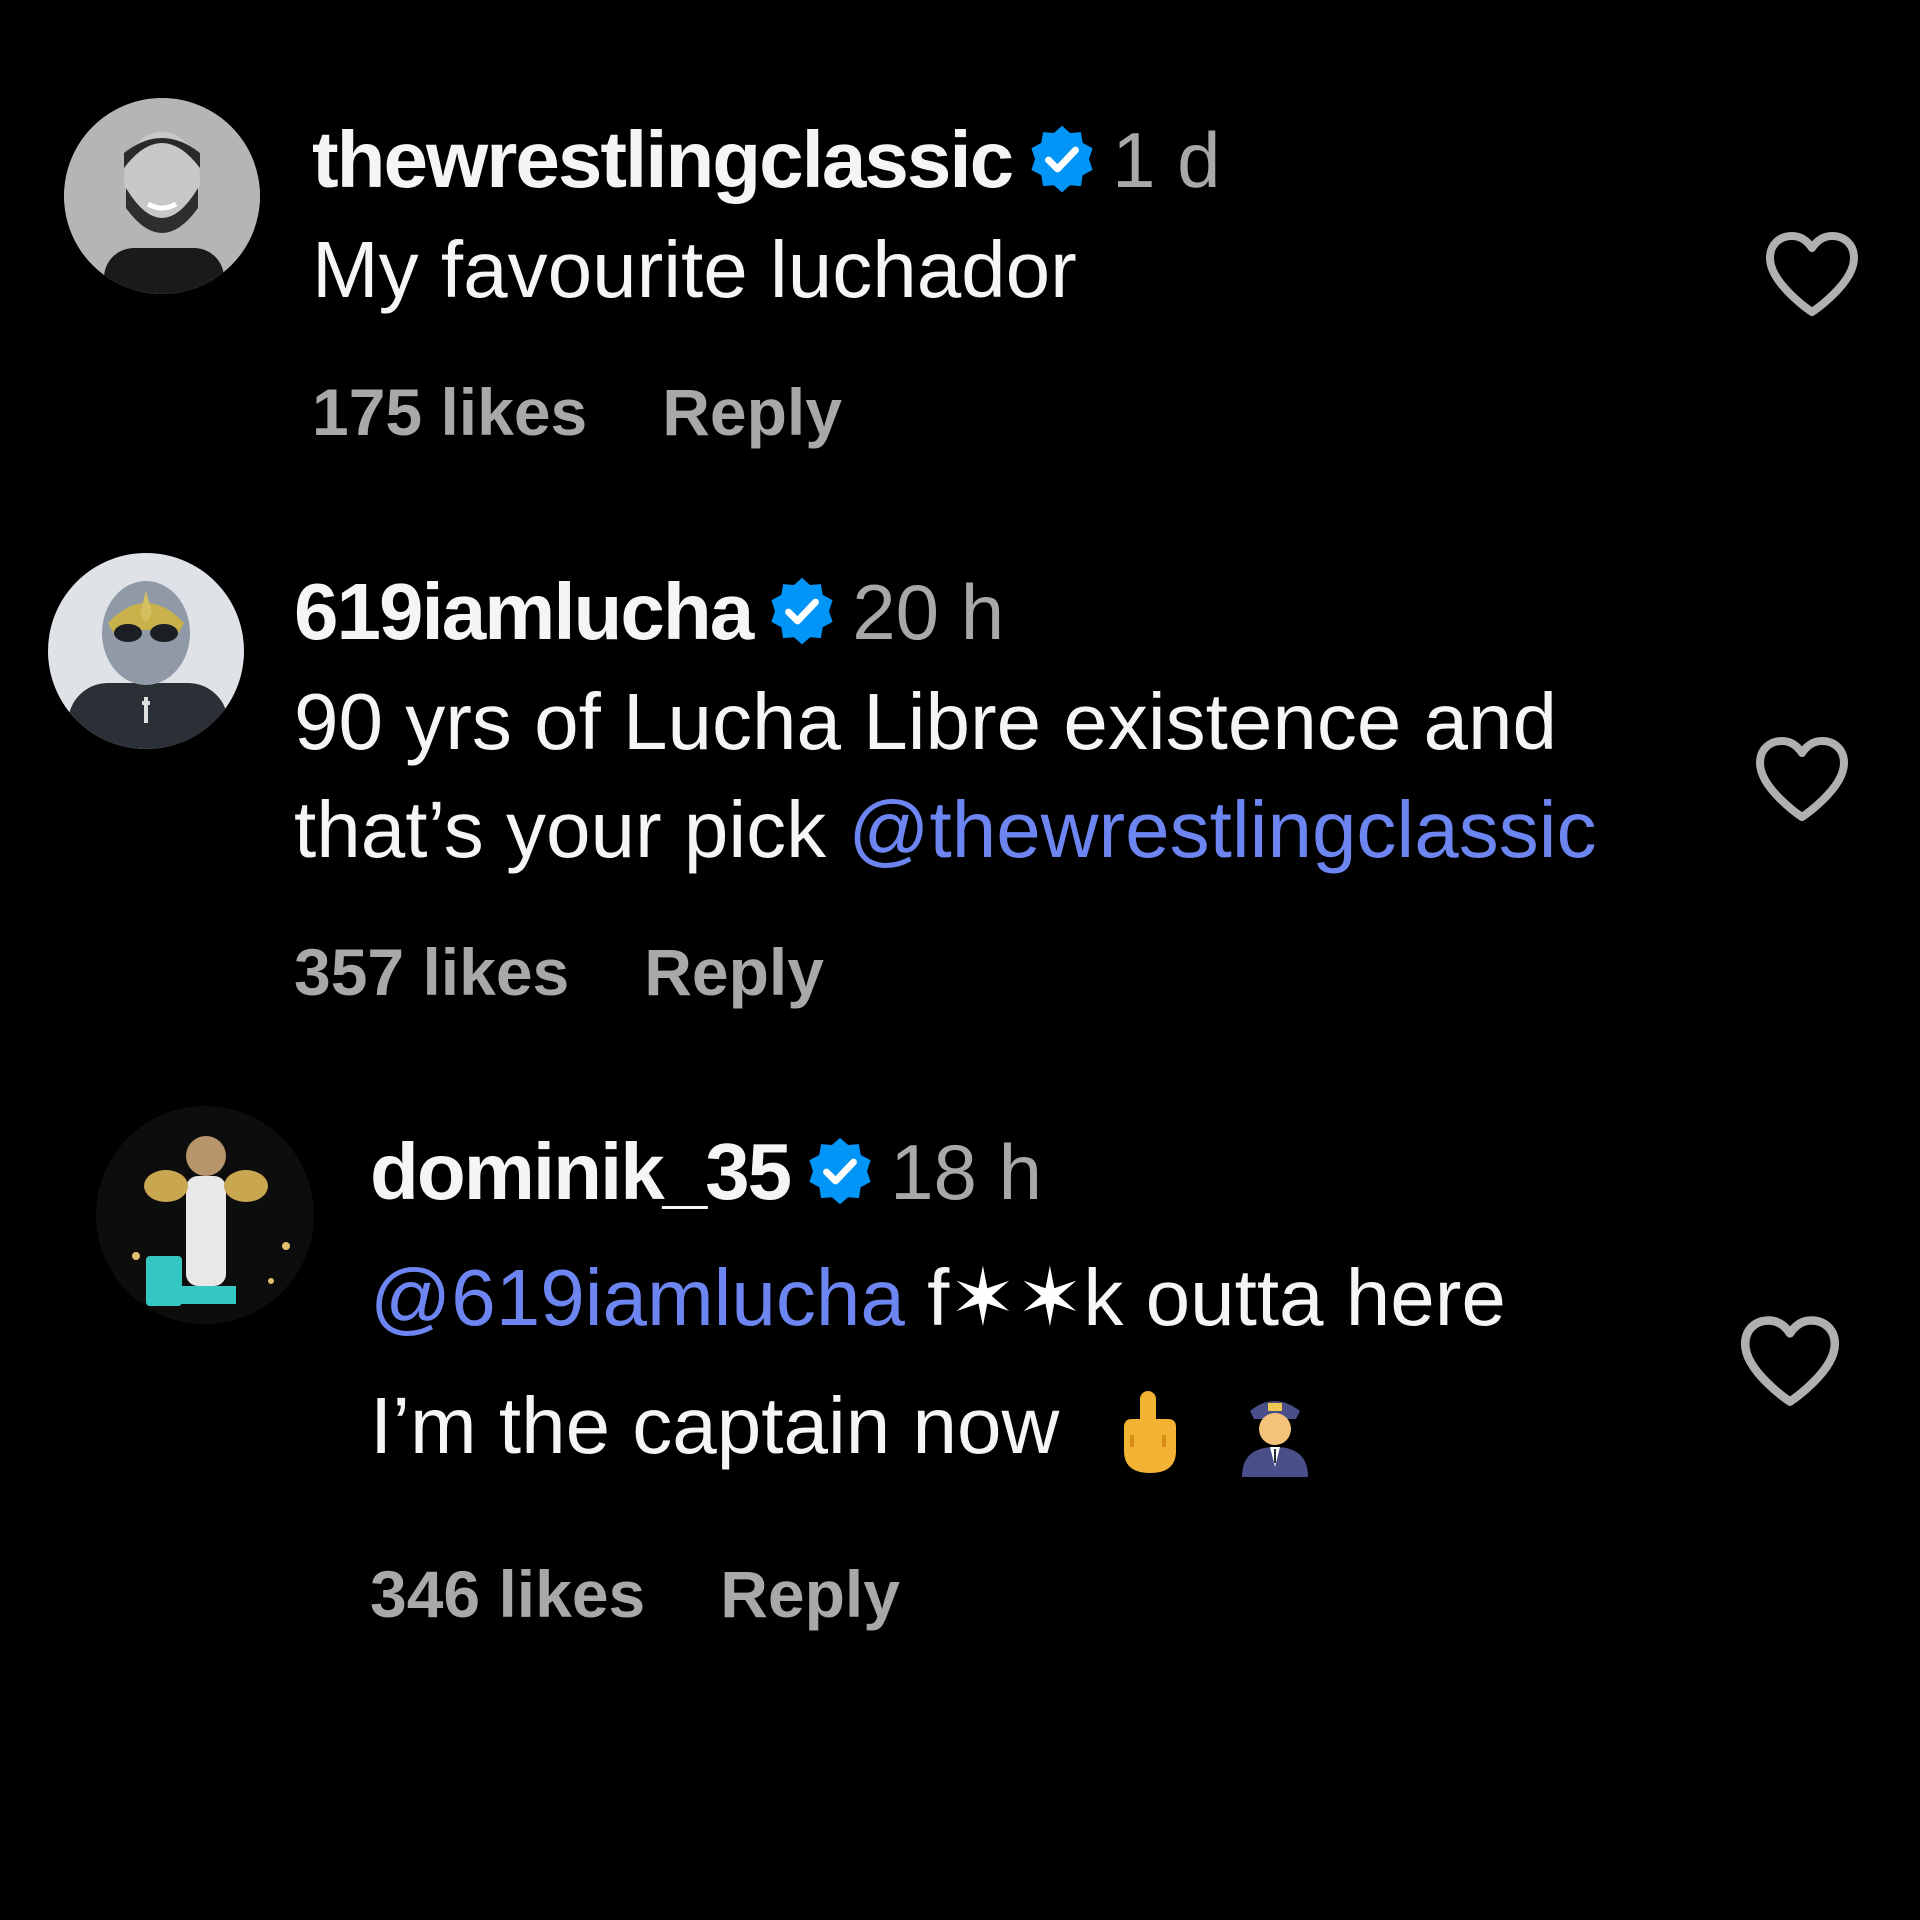 The width and height of the screenshot is (1920, 1920). I want to click on timestamp: 18 h, so click(966, 1171).